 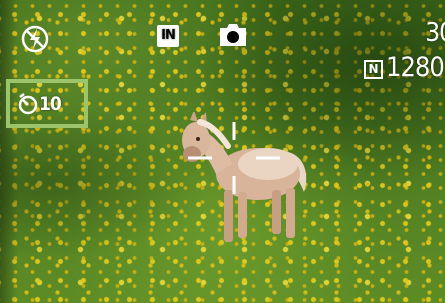 What do you see at coordinates (168, 36) in the screenshot?
I see `internal-memory-badge: IN` at bounding box center [168, 36].